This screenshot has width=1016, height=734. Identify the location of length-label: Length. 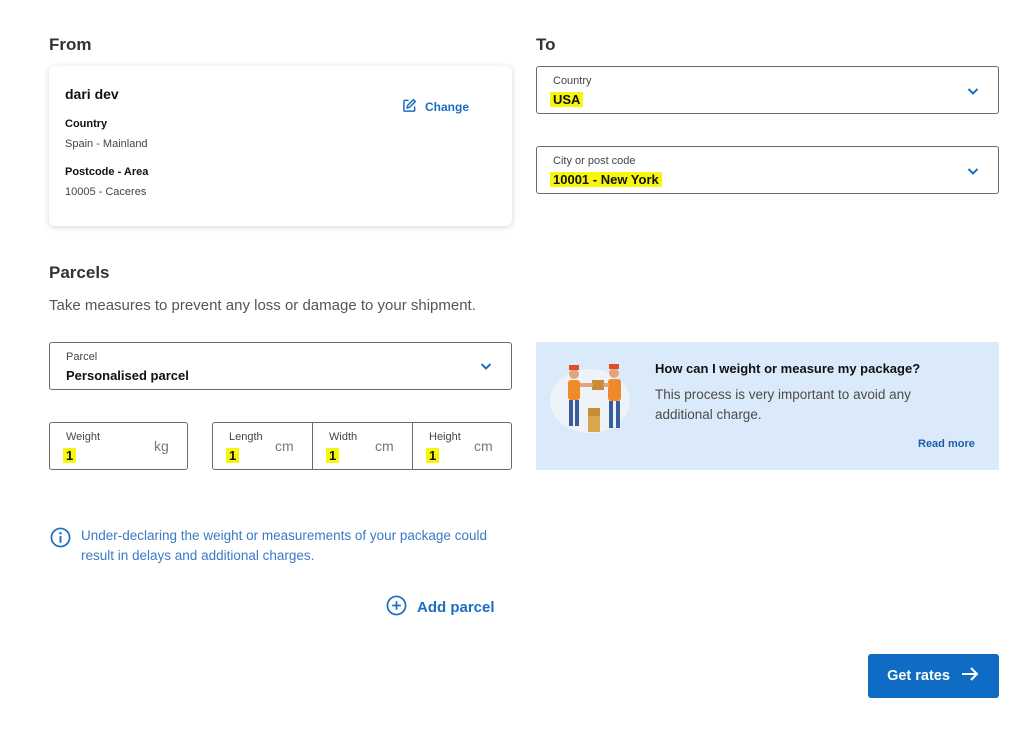
(246, 437).